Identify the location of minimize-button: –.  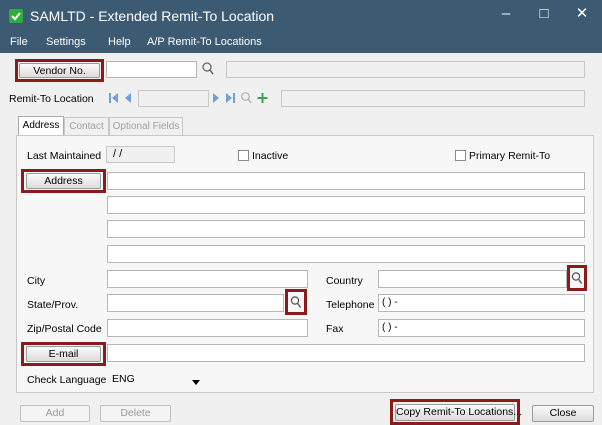
(506, 15).